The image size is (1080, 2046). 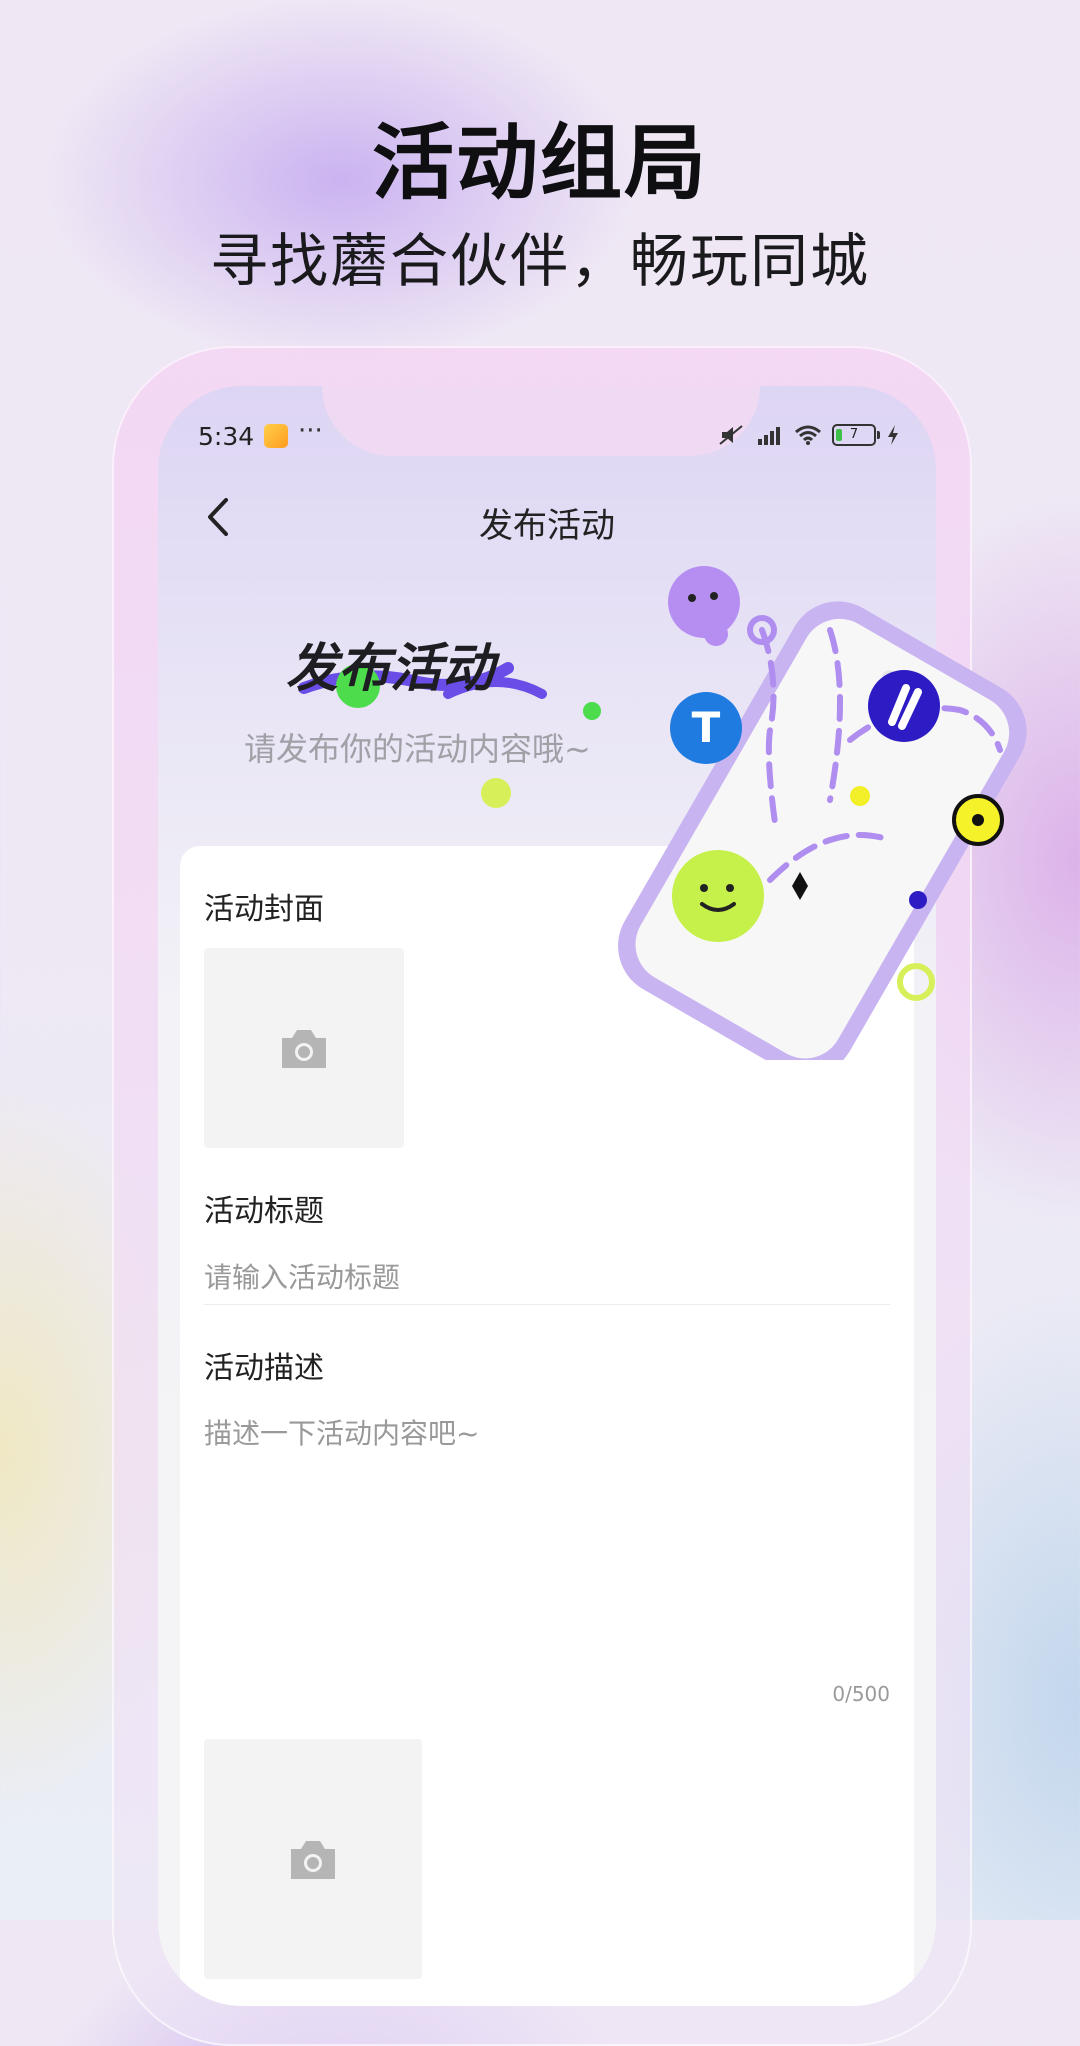 I want to click on lime-dot, so click(x=496, y=793).